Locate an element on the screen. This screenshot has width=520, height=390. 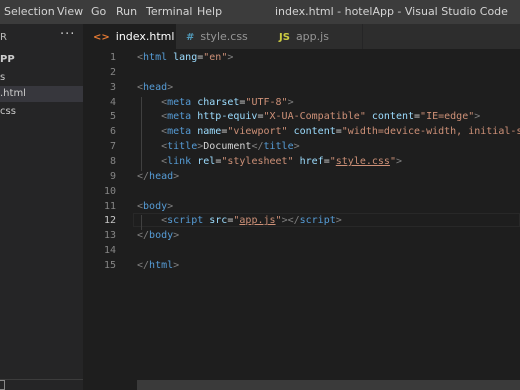
tab-index-html: <>index.html× is located at coordinates (137, 36).